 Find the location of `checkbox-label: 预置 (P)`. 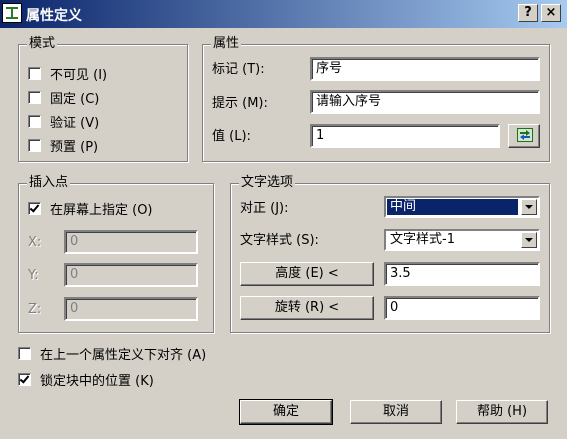

checkbox-label: 预置 (P) is located at coordinates (74, 147).